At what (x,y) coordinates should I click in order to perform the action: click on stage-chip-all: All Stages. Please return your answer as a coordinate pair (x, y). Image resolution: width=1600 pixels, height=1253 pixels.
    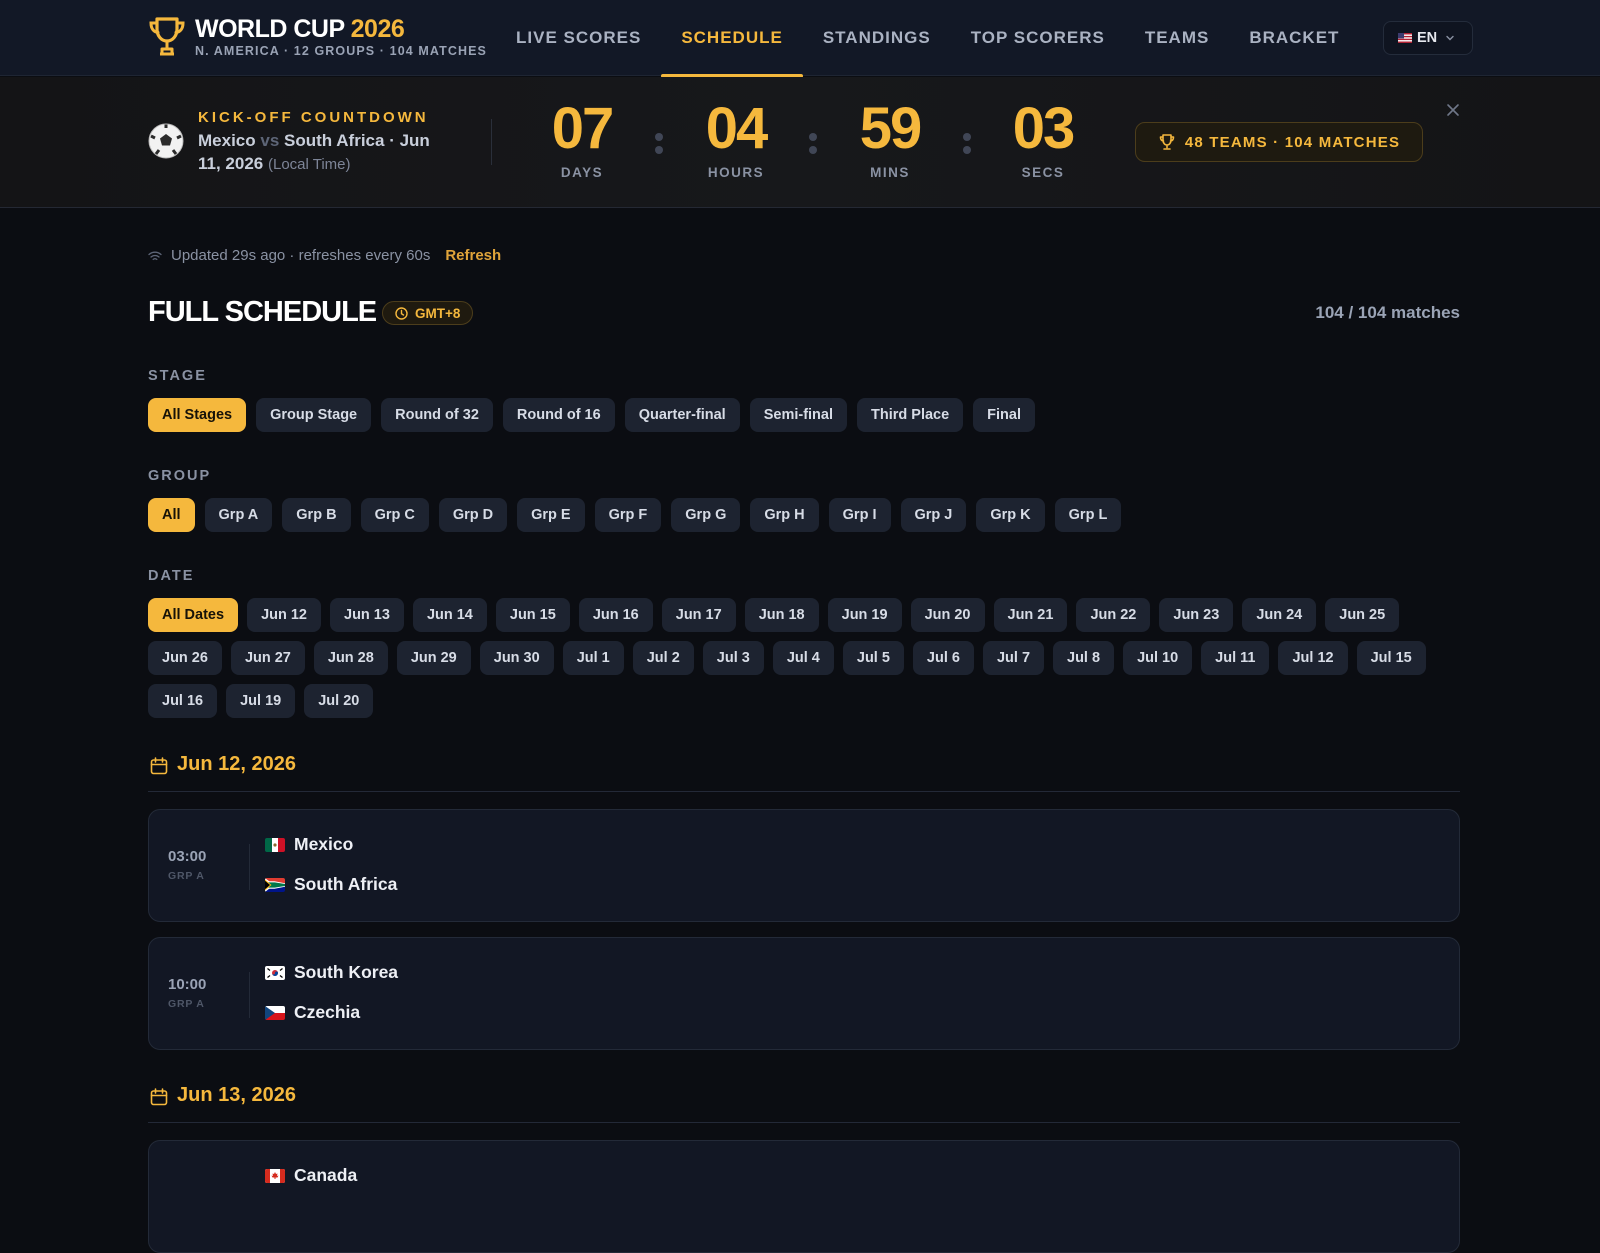
    Looking at the image, I should click on (197, 415).